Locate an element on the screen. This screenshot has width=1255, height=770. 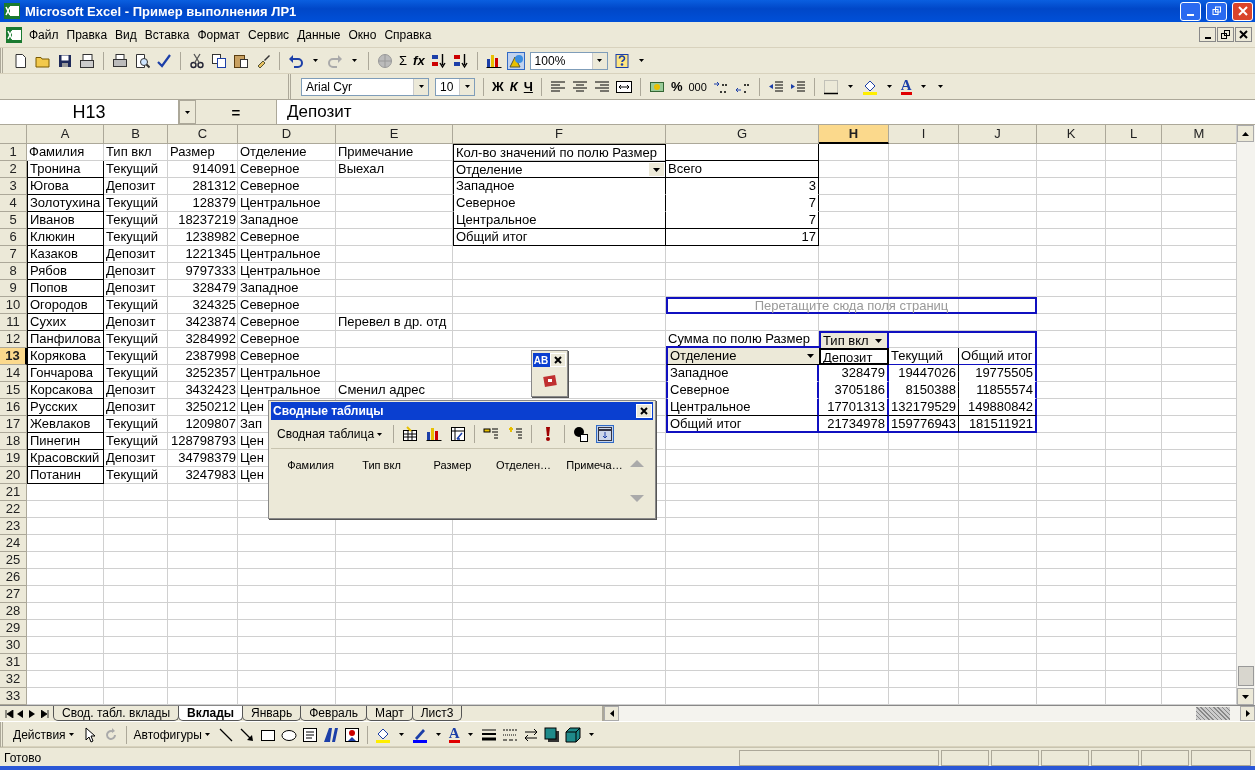
row-header: 30 is located at coordinates (13, 645).